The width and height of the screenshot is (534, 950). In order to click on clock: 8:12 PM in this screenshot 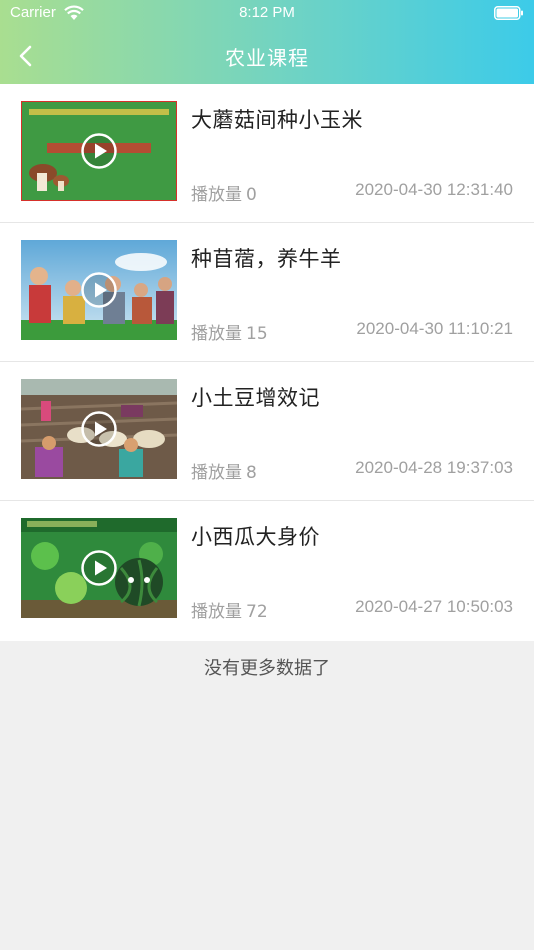, I will do `click(267, 12)`.